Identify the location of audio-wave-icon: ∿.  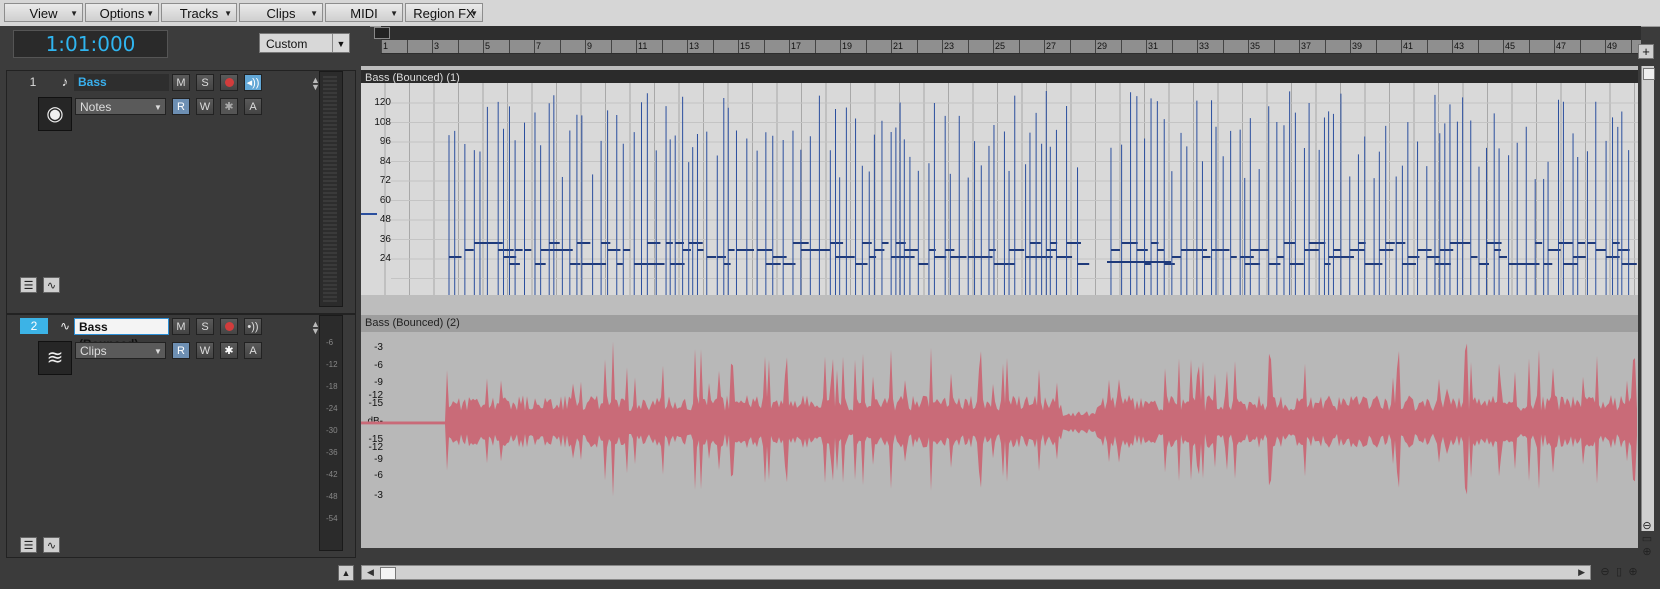
(65, 326).